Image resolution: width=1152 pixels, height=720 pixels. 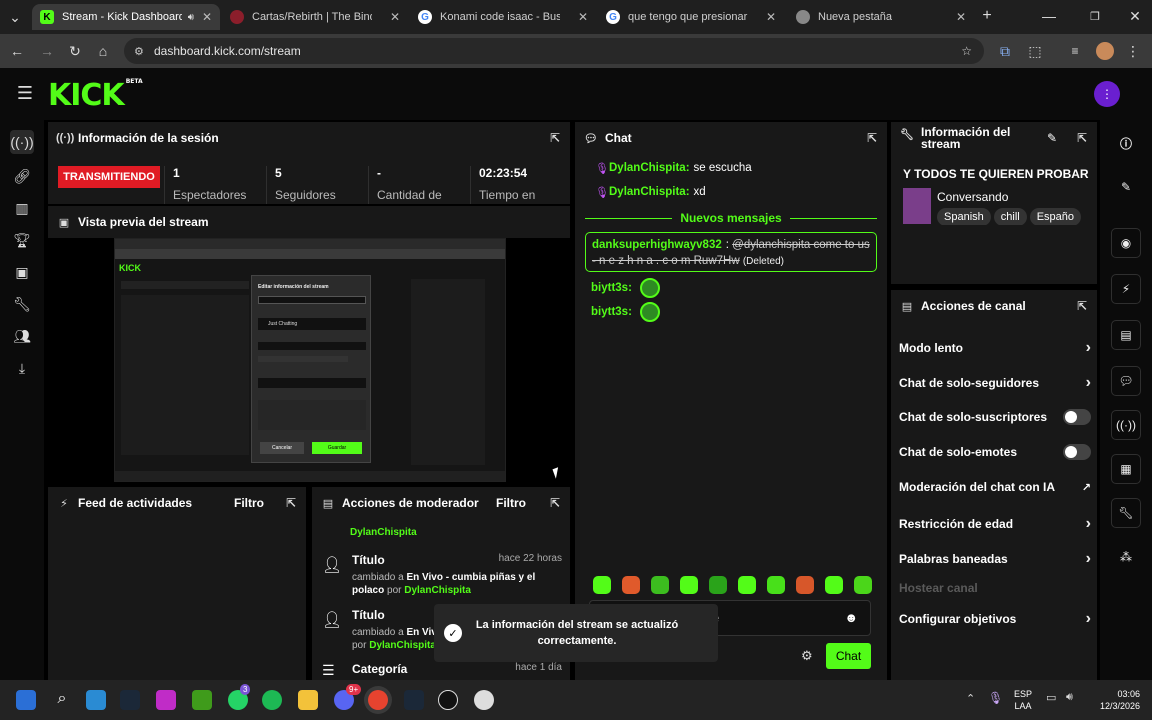 I want to click on action-ai-moderation: Moderación del chat con IA ↗, so click(x=995, y=487).